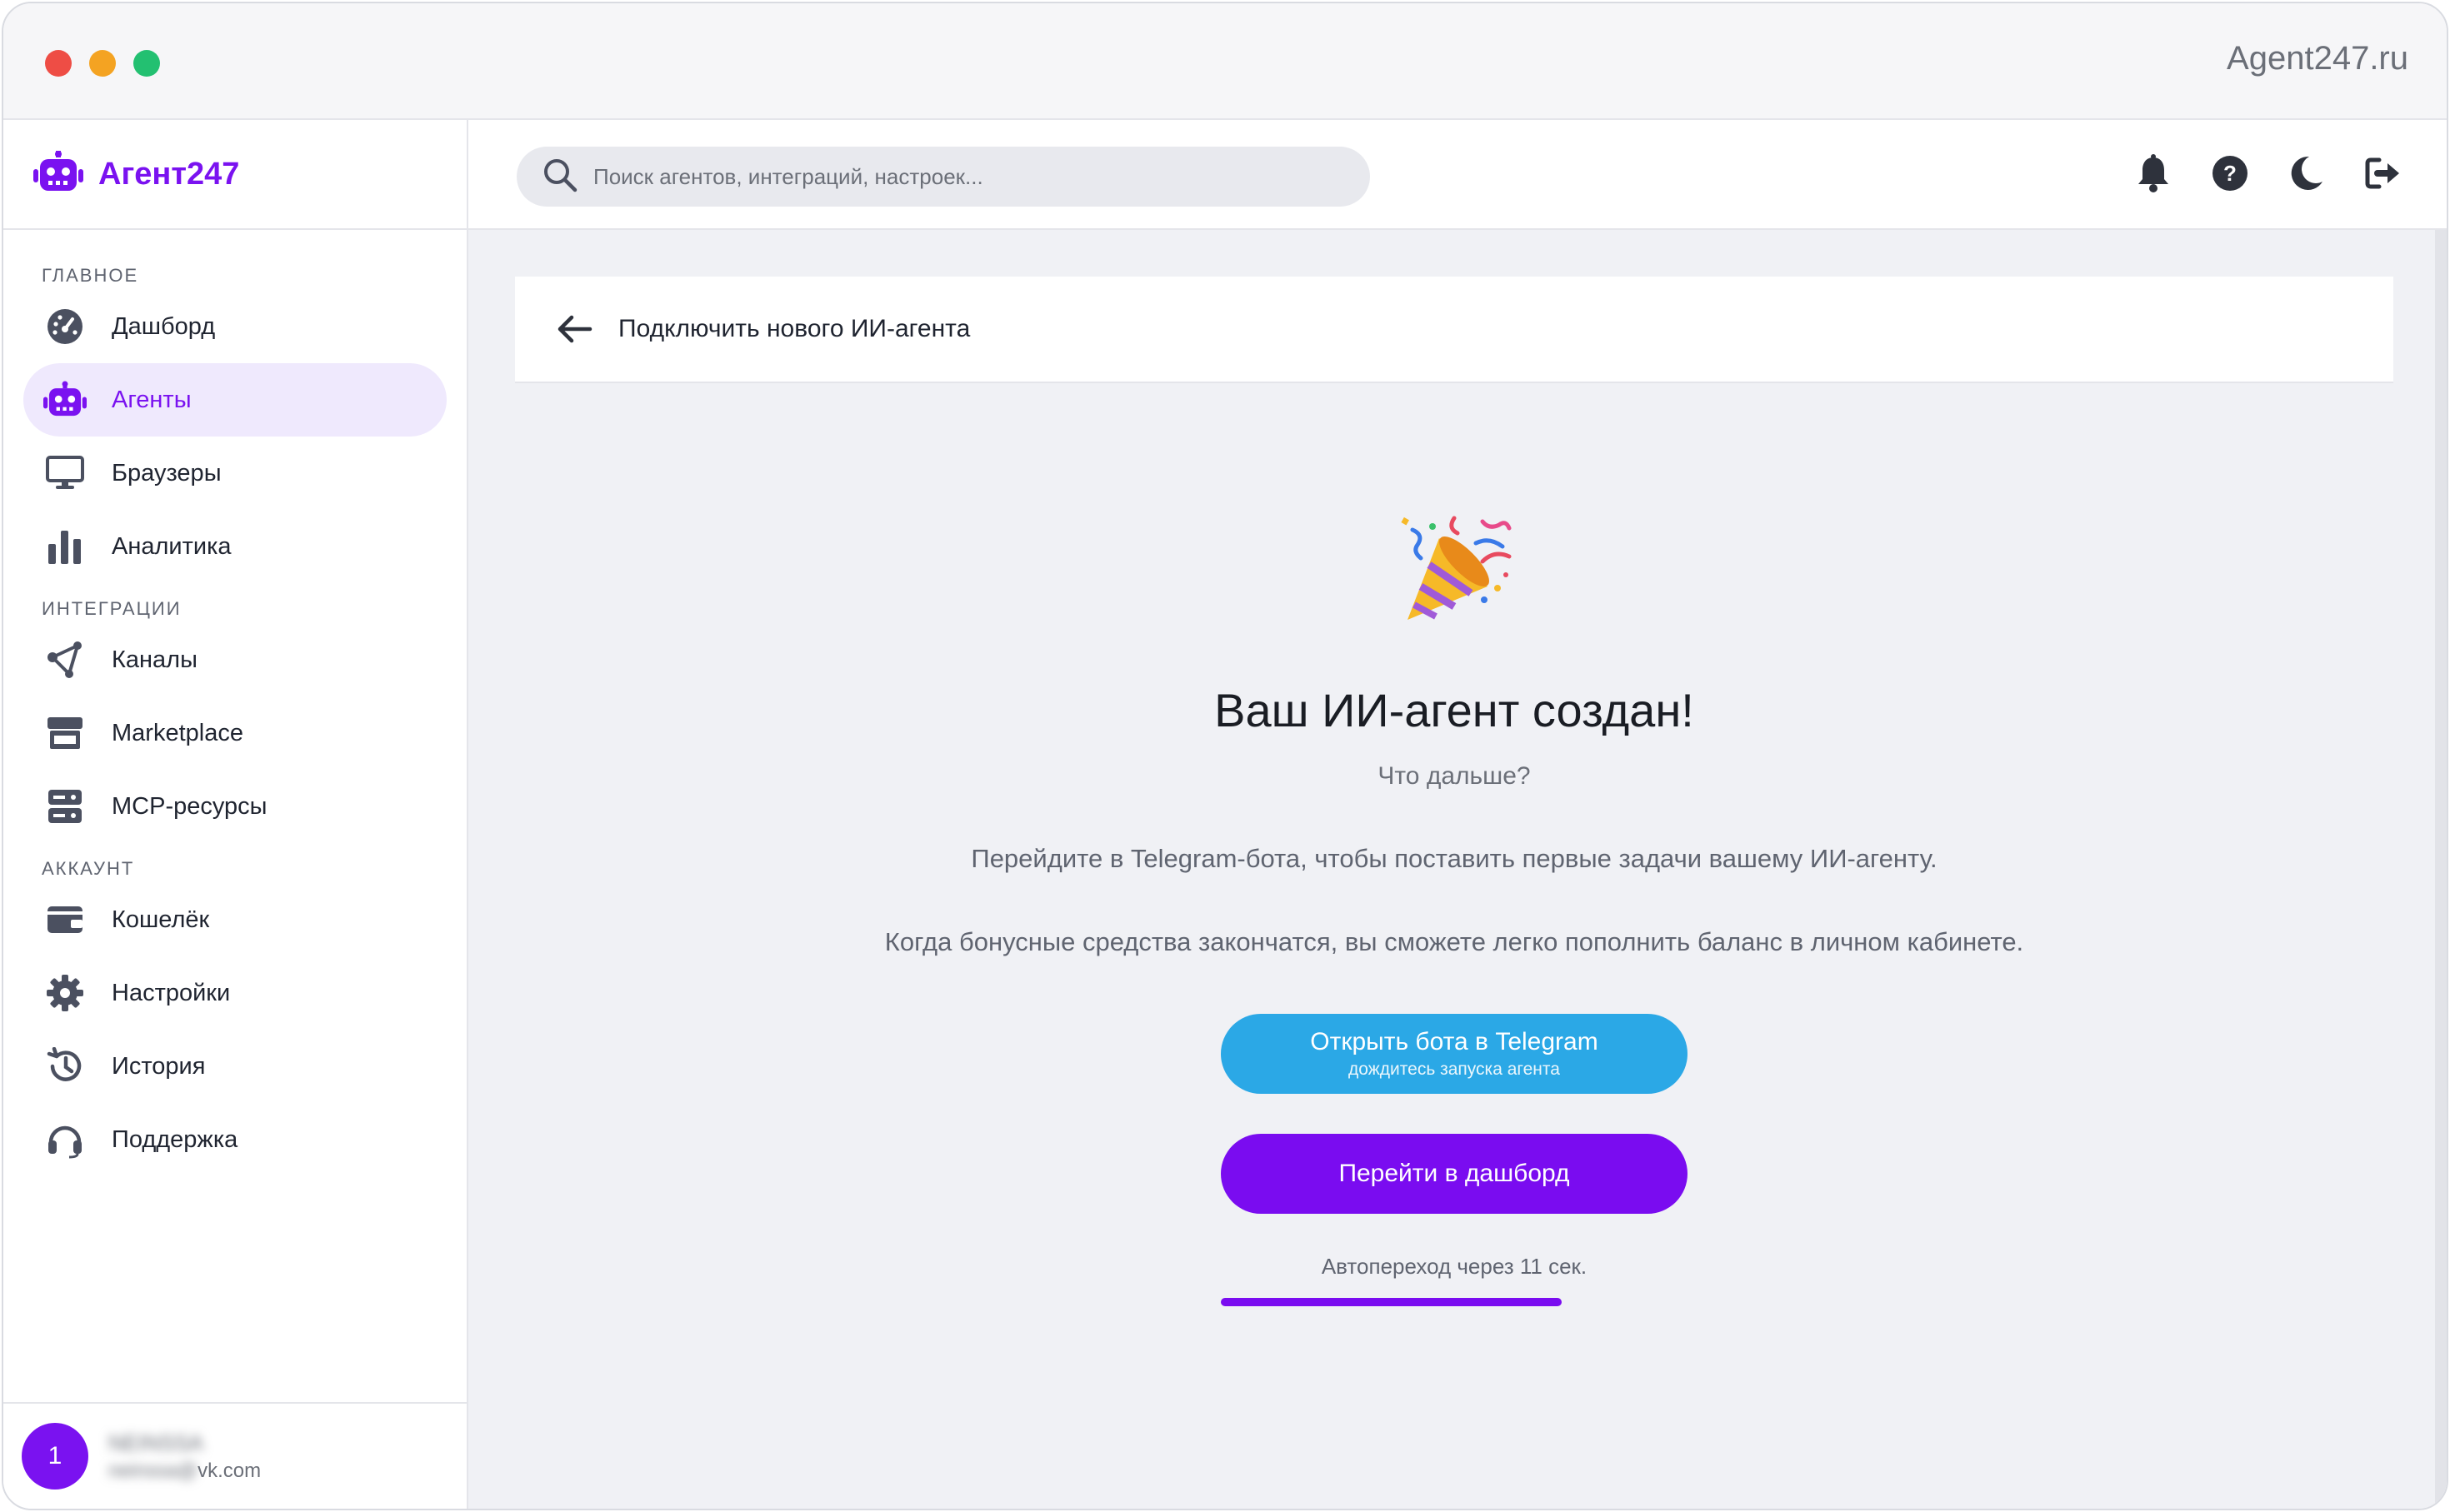 The height and width of the screenshot is (1512, 2450). I want to click on bell-icon, so click(2153, 173).